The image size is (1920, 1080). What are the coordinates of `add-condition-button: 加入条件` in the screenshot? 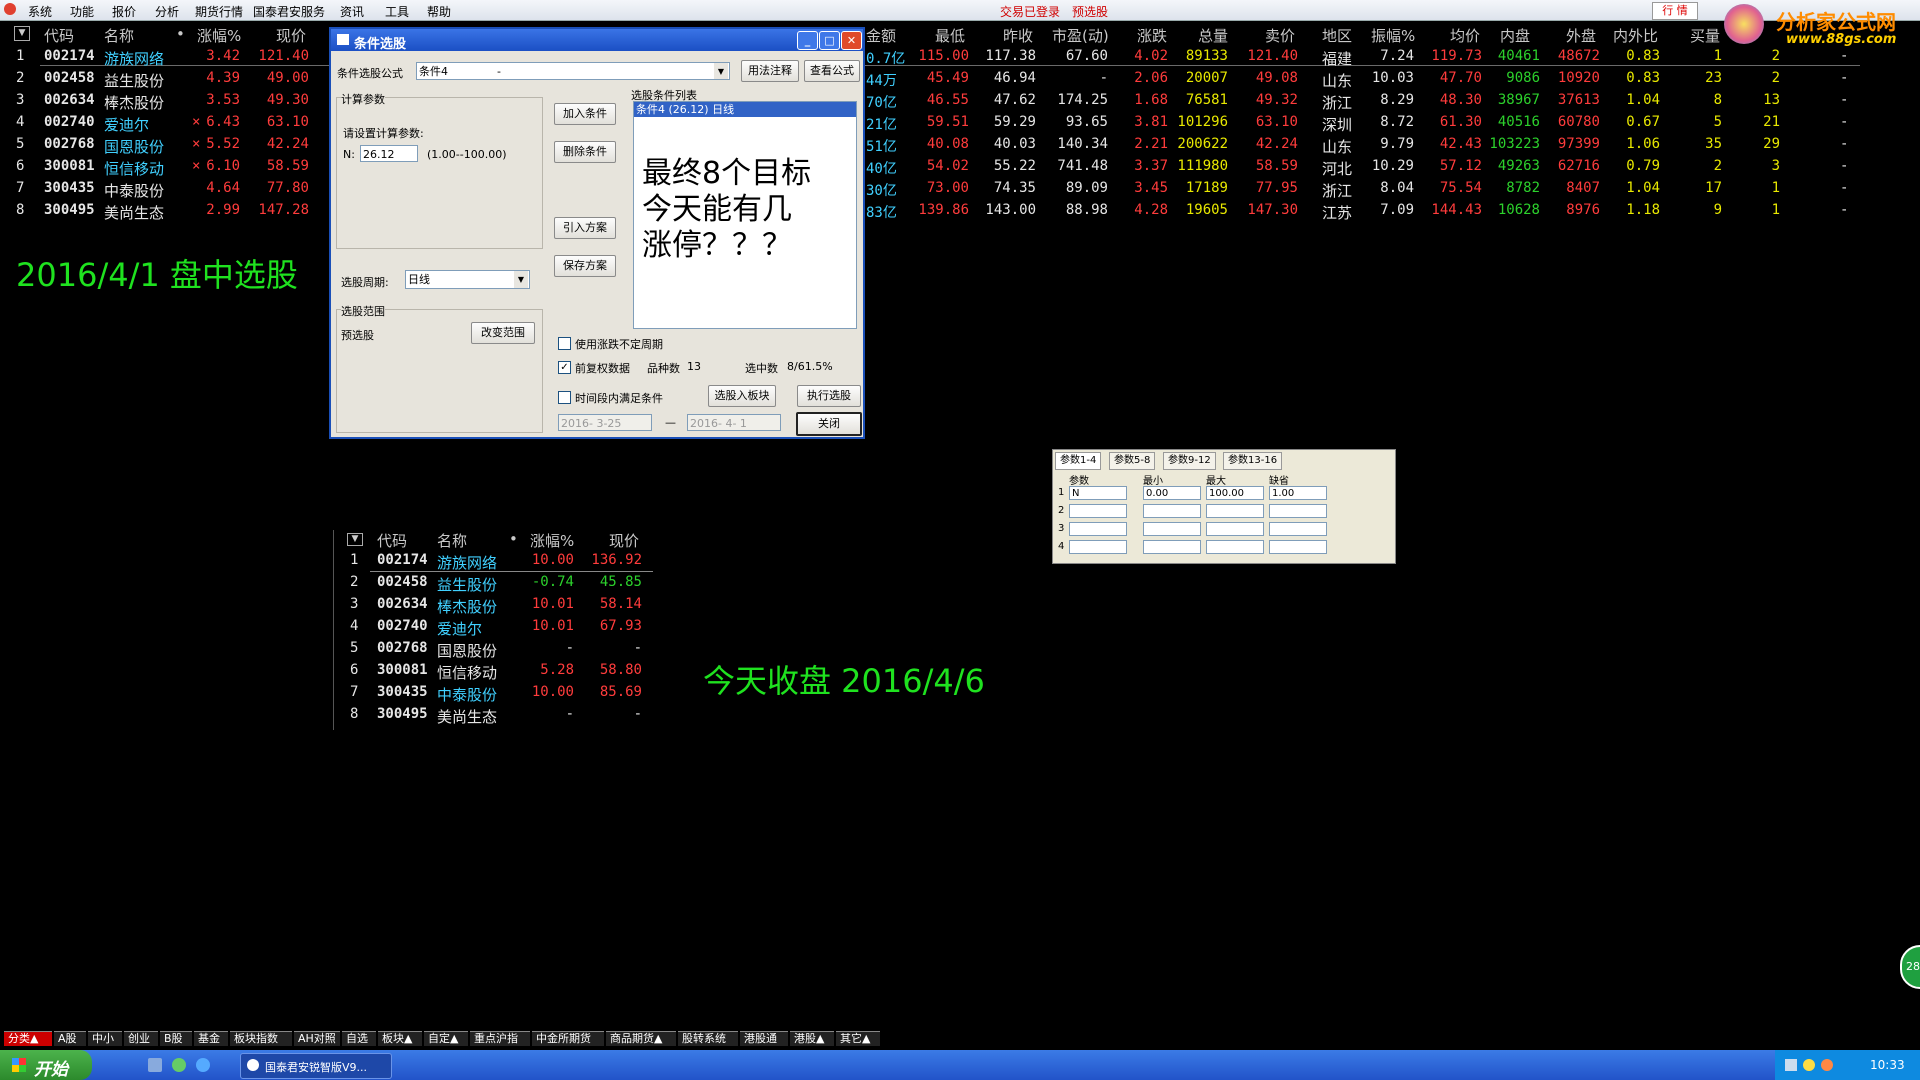 It's located at (585, 114).